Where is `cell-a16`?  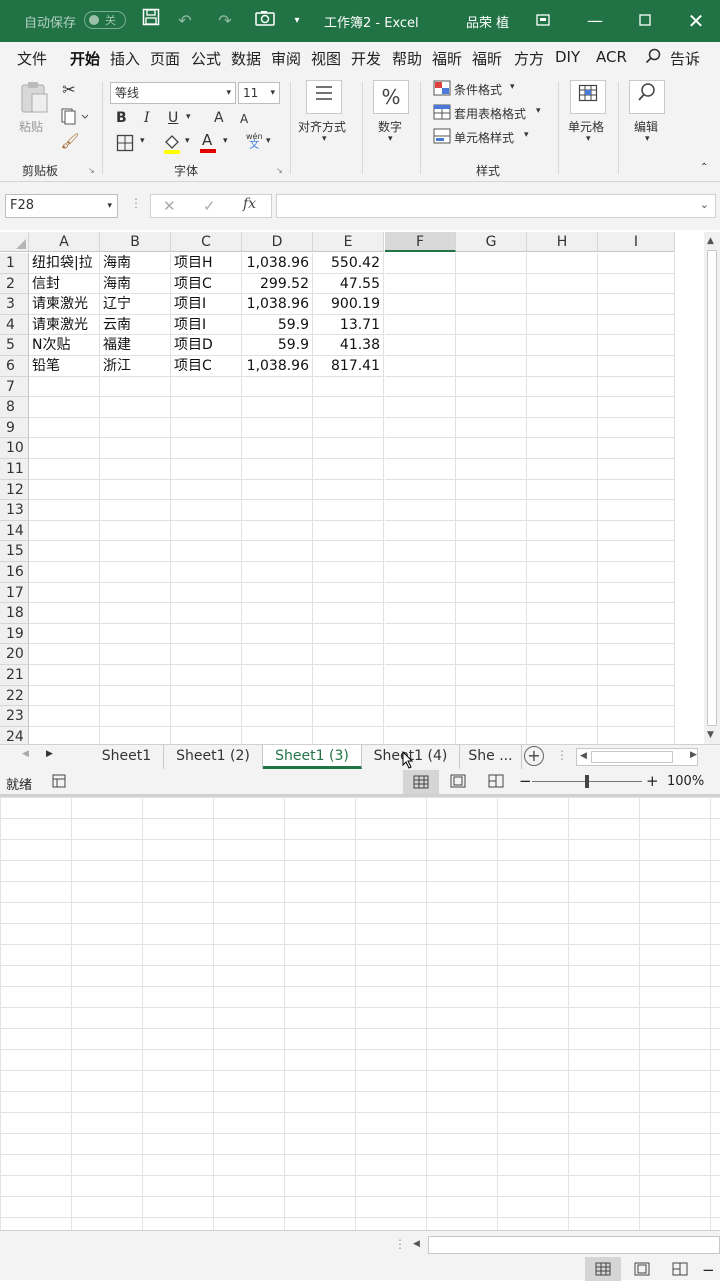
cell-a16 is located at coordinates (64, 572).